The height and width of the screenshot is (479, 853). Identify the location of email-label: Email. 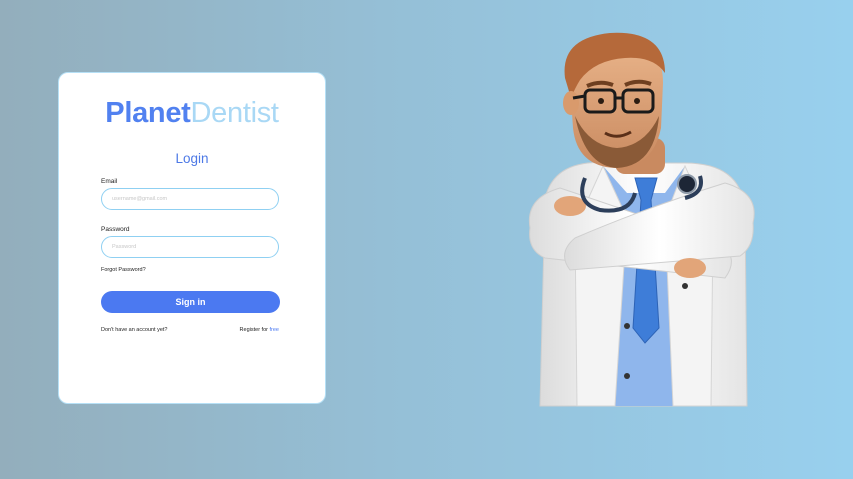
(109, 181).